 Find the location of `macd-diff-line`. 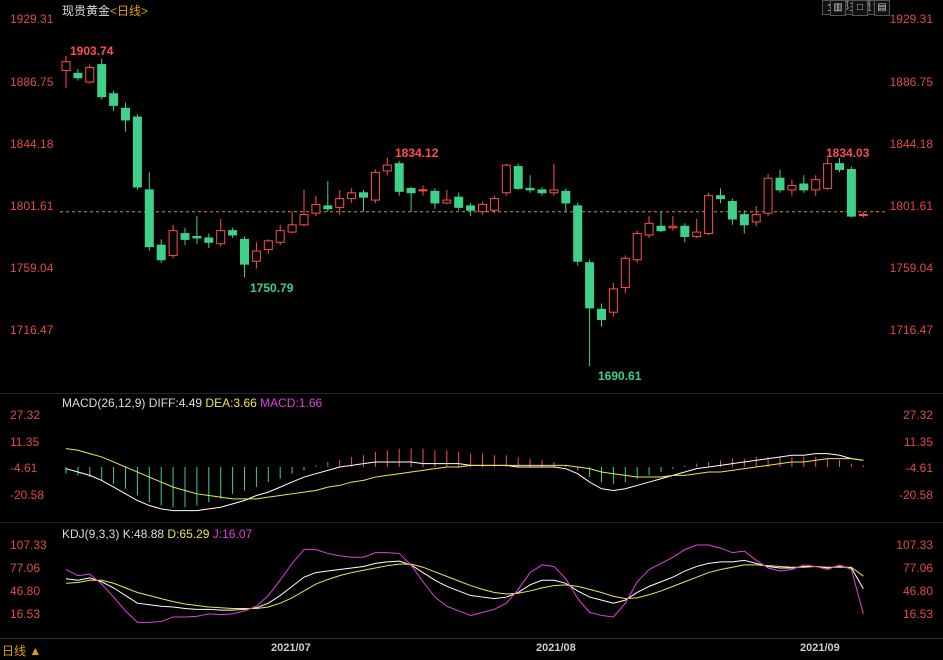

macd-diff-line is located at coordinates (464, 482).